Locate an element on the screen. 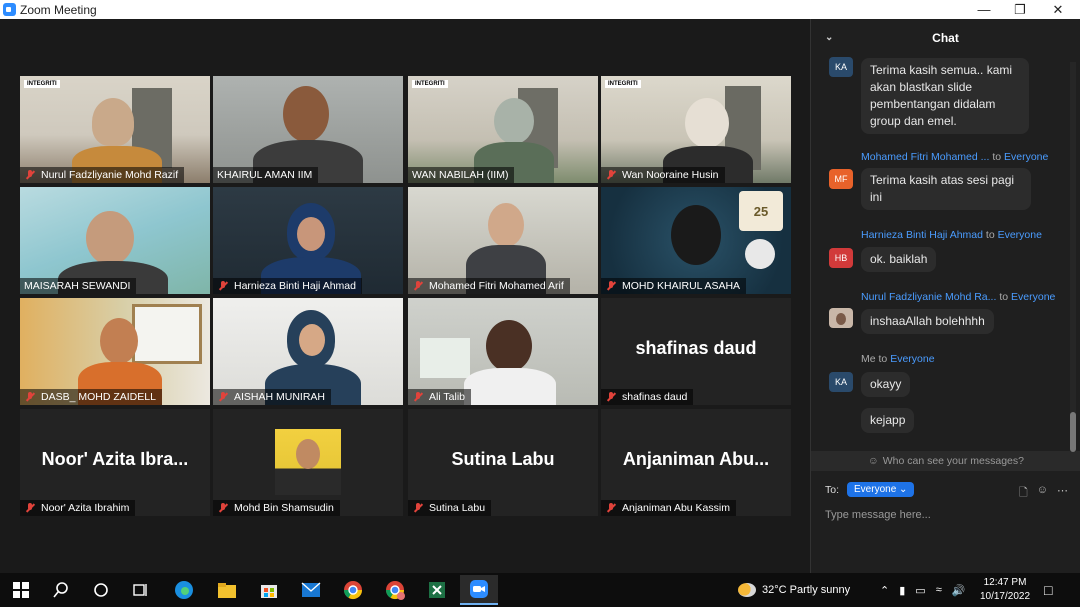  participant-tile-no-video: Noor' Azita Ibra... Noor' Azita Ibrahim is located at coordinates (115, 462).